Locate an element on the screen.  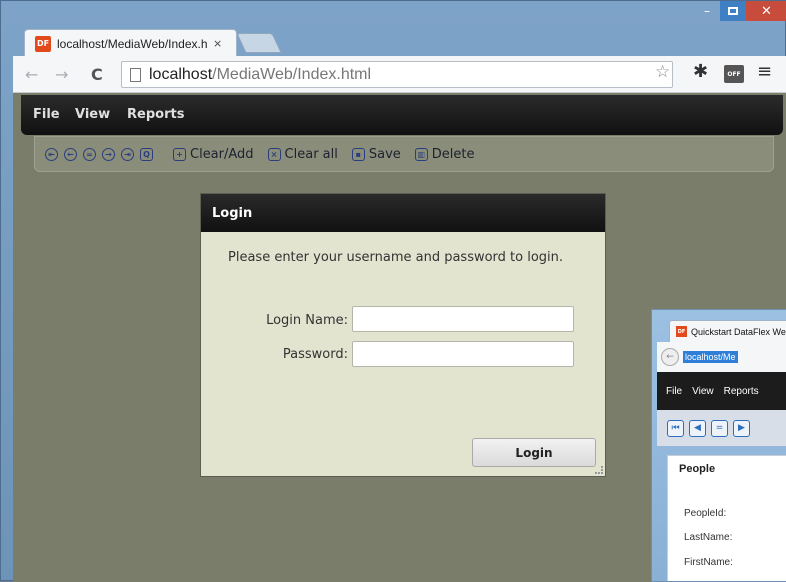
tab-close-icon: × is located at coordinates (217, 43).